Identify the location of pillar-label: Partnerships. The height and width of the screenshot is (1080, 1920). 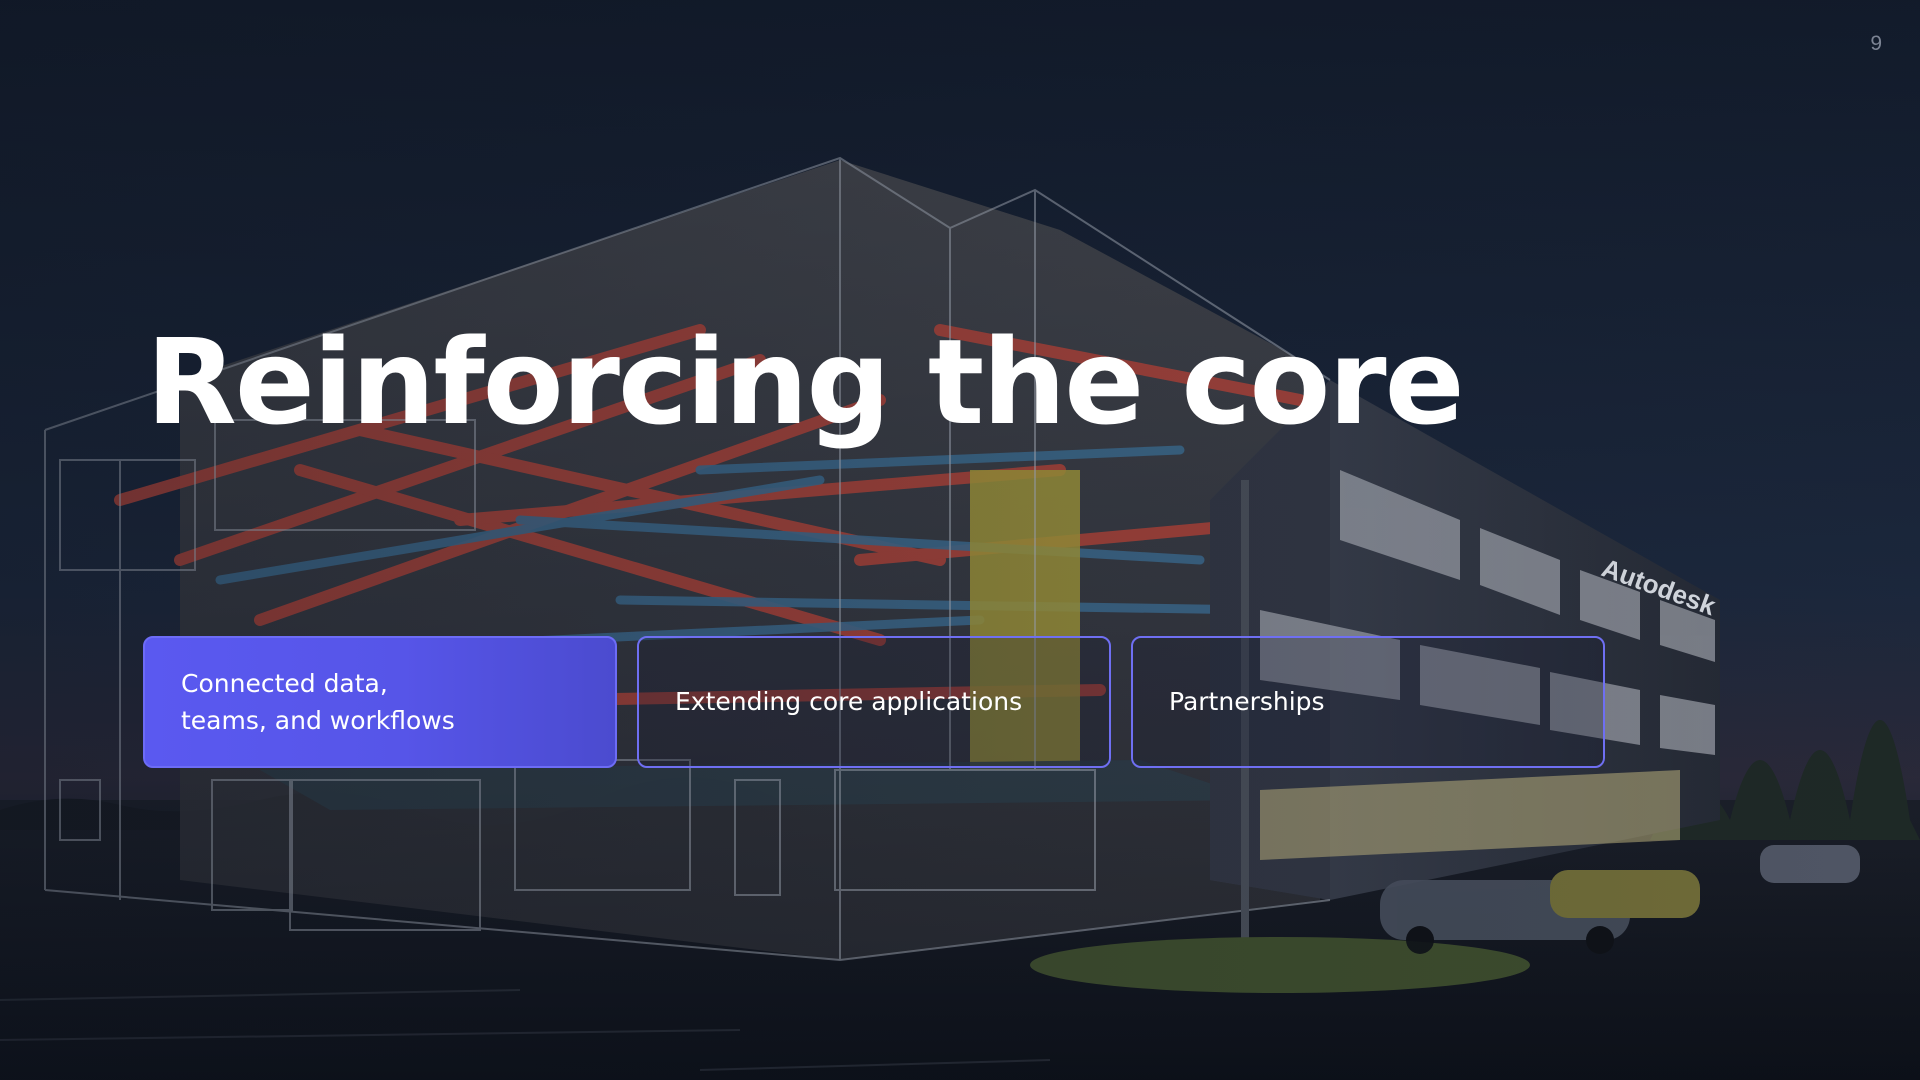
(1247, 702).